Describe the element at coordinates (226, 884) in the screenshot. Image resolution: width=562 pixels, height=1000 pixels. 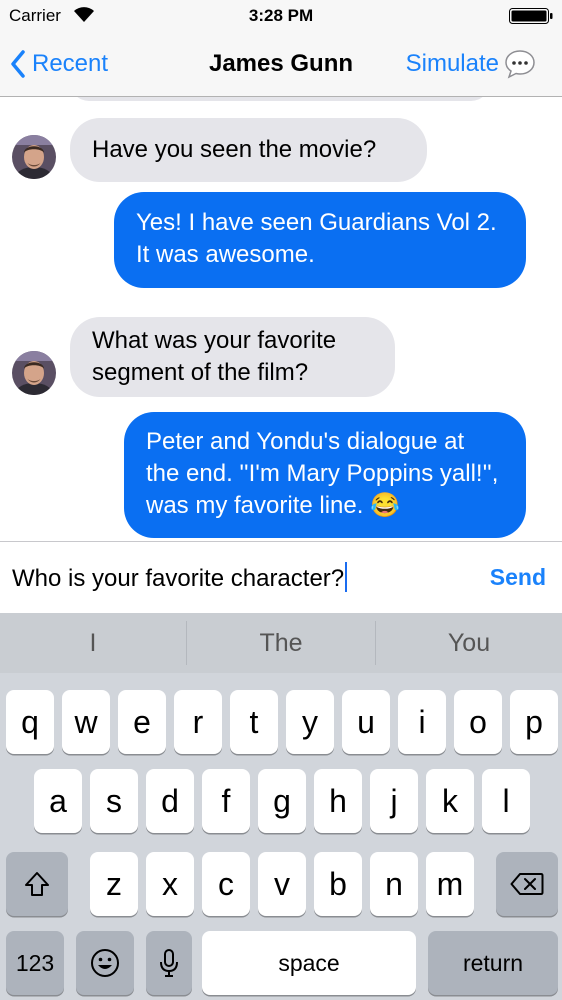
I see `key-c: c` at that location.